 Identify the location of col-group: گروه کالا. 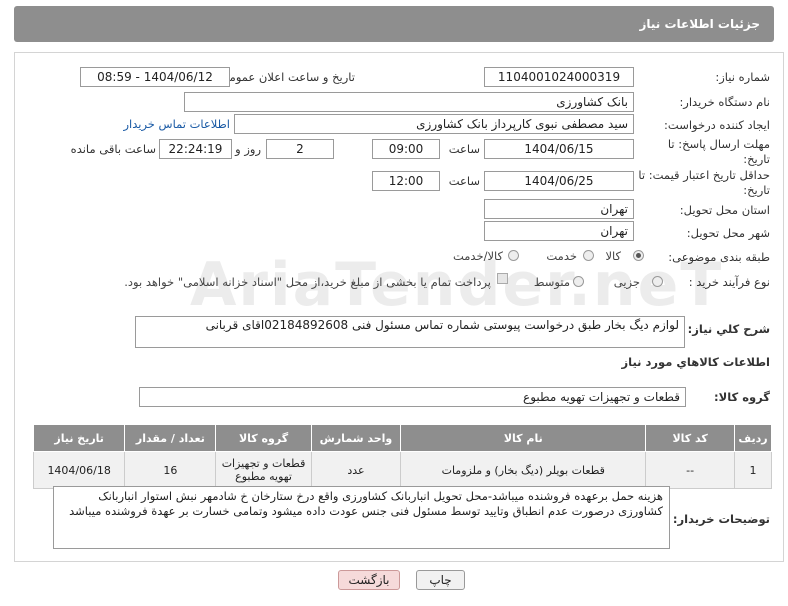
(263, 438).